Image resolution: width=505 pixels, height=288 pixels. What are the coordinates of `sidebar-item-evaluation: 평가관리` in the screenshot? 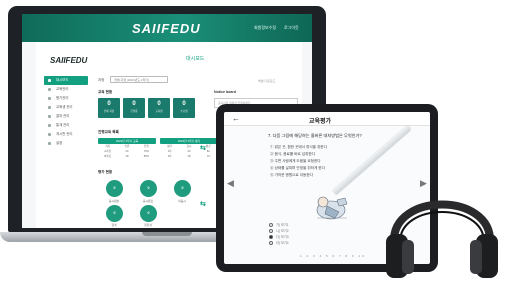 It's located at (66, 98).